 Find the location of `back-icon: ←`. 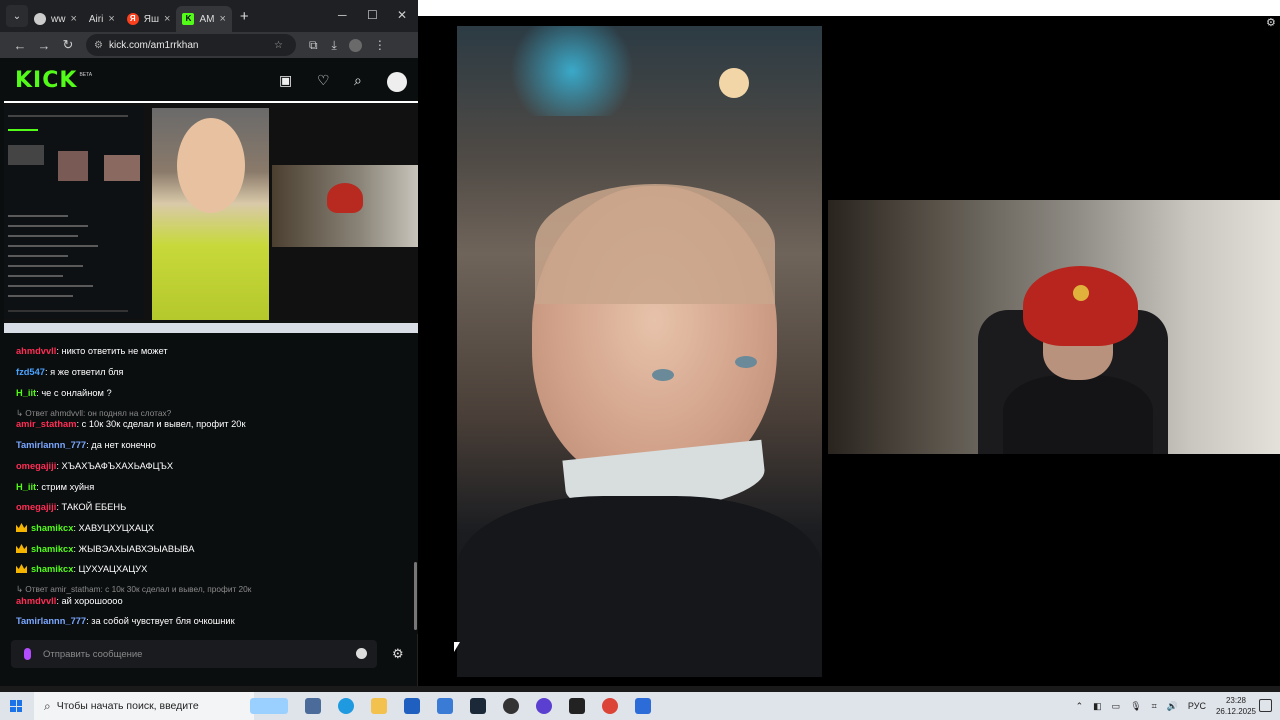

back-icon: ← is located at coordinates (20, 45).